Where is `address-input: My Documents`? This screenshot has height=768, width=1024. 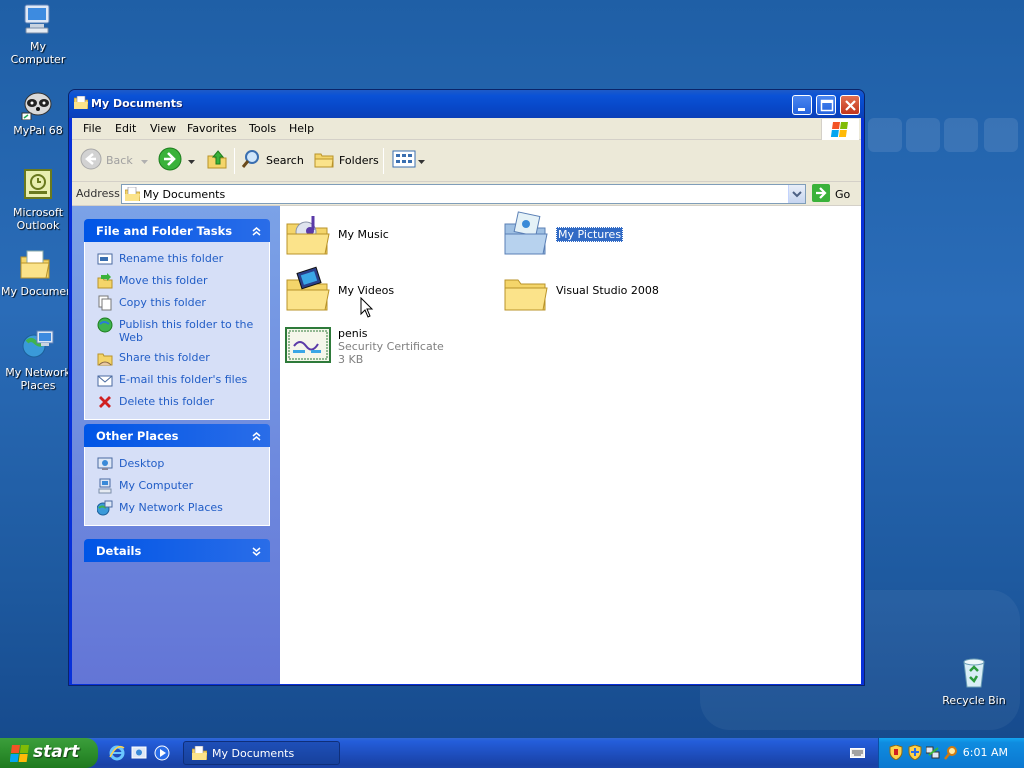
address-input: My Documents is located at coordinates (463, 194).